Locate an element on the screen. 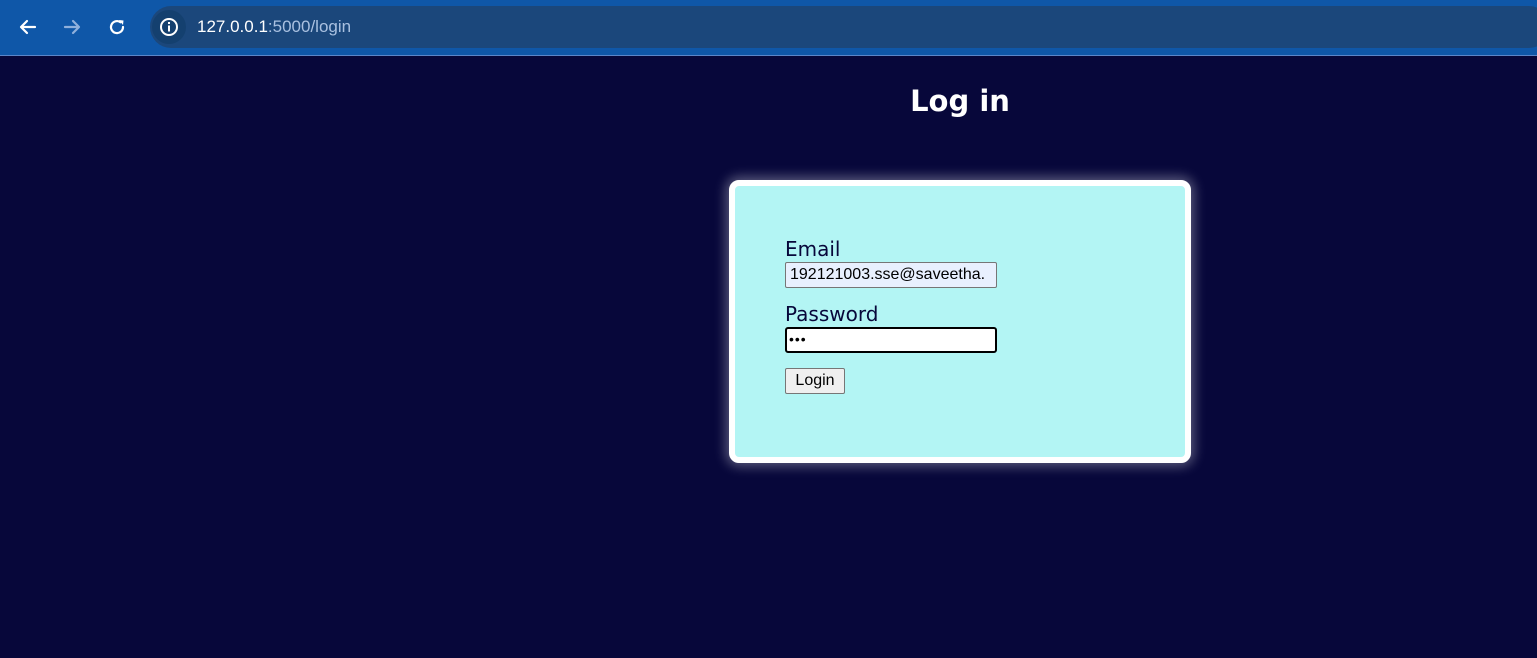 The width and height of the screenshot is (1537, 658). email-field: 192121003.sse@saveetha. is located at coordinates (891, 275).